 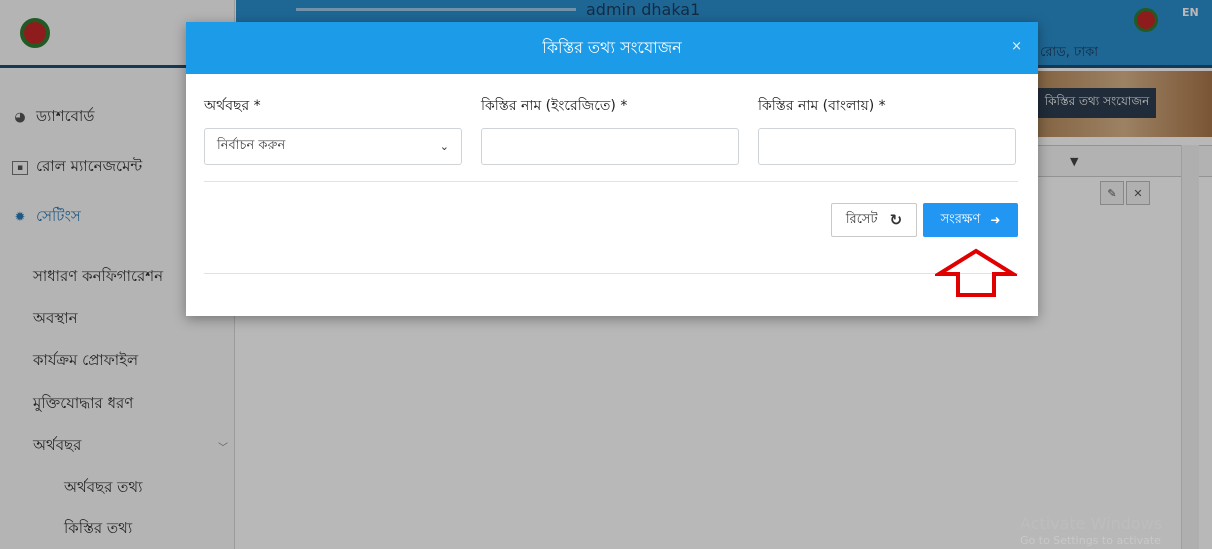 I want to click on annotation-arrow-icon, so click(x=976, y=272).